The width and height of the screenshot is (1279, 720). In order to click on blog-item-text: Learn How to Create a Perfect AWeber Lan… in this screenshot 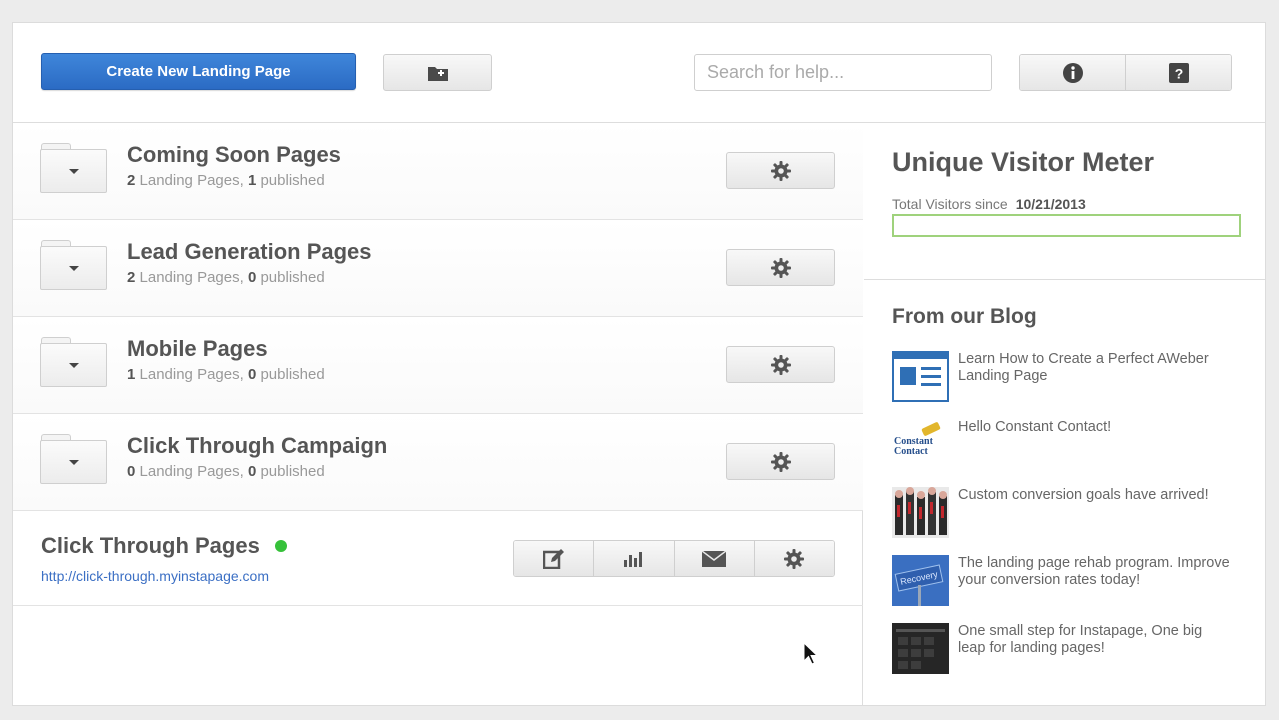, I will do `click(1083, 367)`.